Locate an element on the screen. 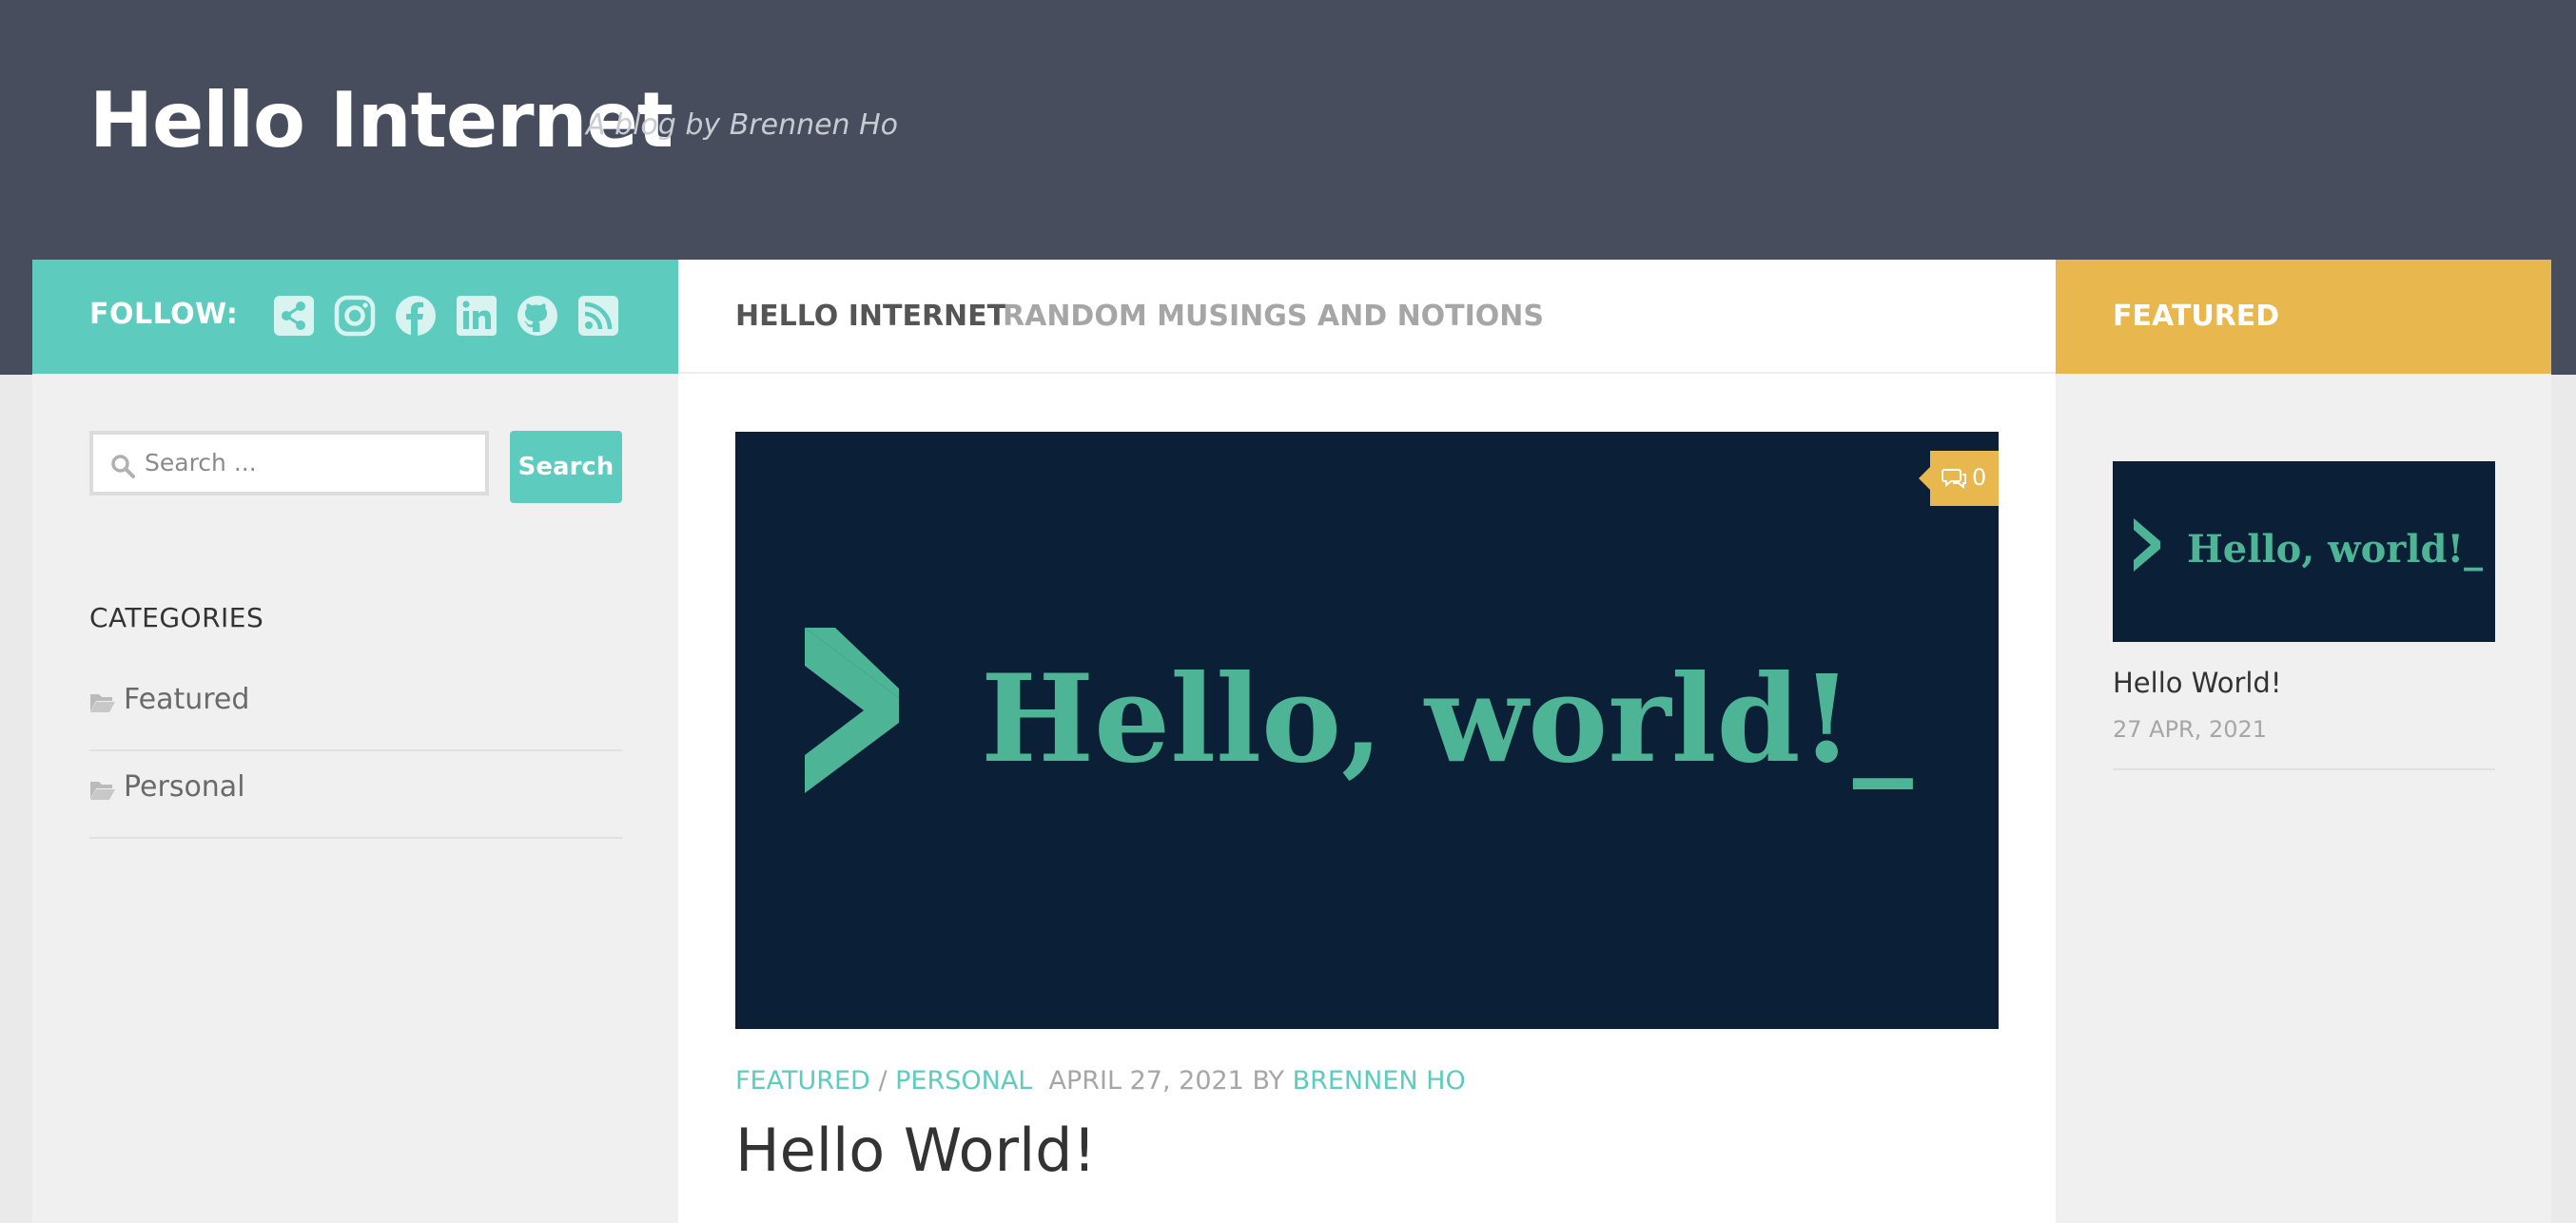 The width and height of the screenshot is (2576, 1223). featured-post-thumbnail: Hello, world!_ is located at coordinates (2304, 551).